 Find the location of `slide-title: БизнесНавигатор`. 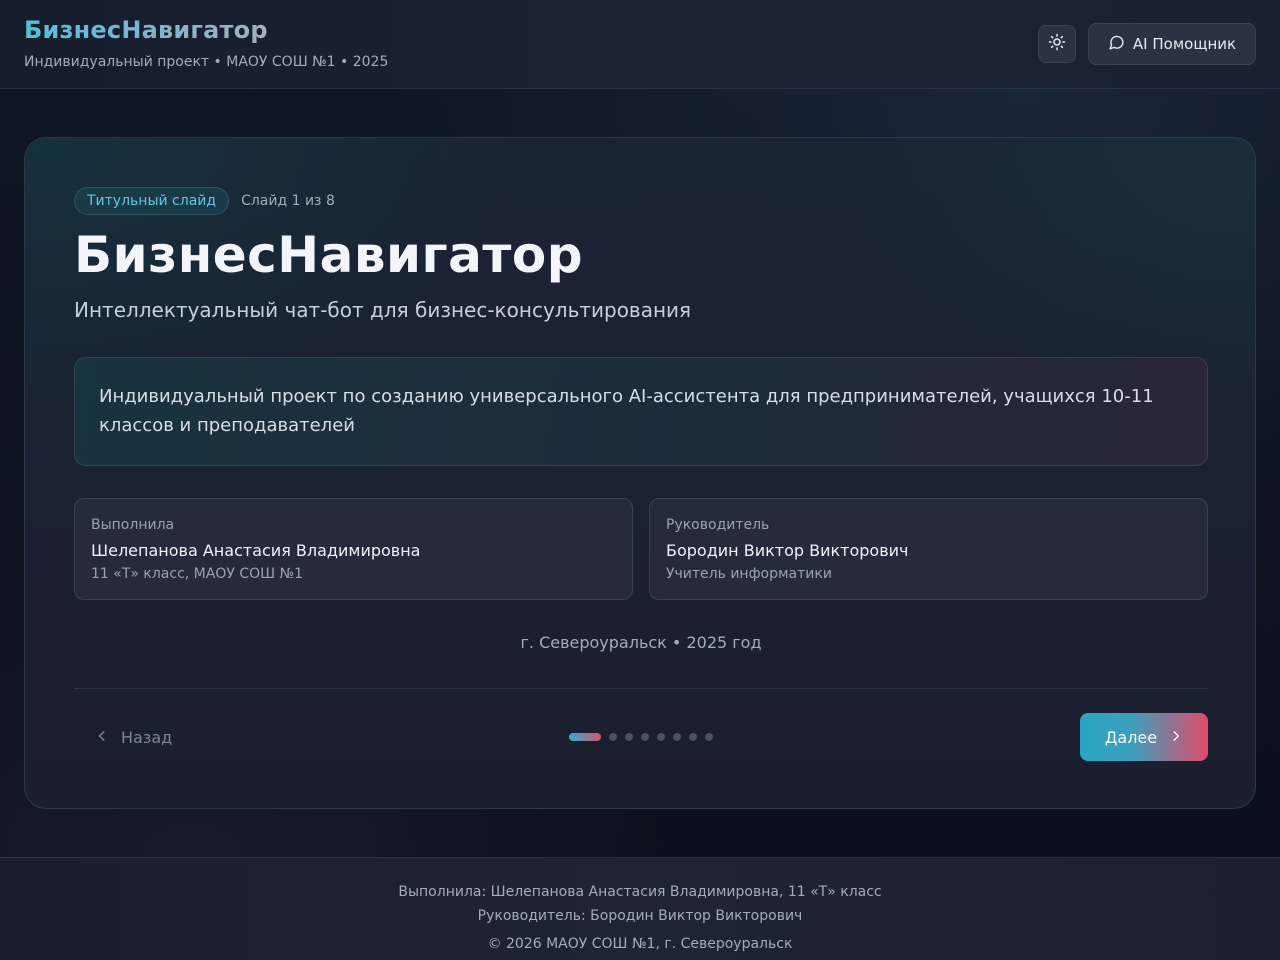

slide-title: БизнесНавигатор is located at coordinates (329, 255).